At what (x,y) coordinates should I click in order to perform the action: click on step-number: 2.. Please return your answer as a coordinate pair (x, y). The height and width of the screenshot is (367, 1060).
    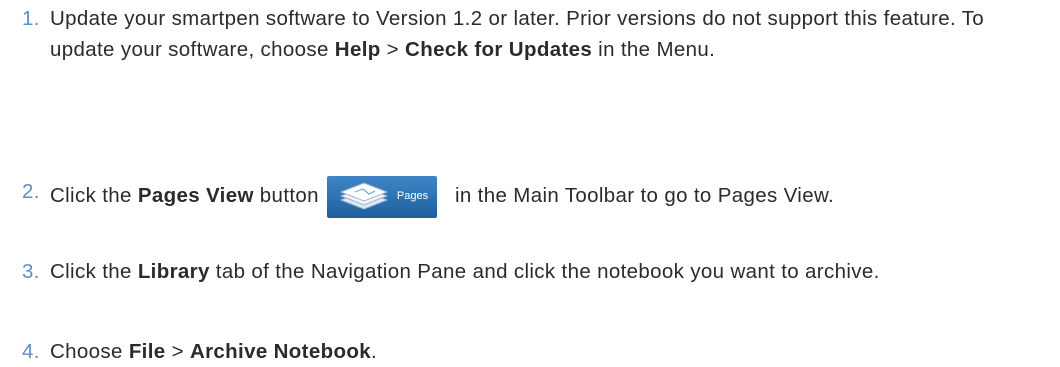
    Looking at the image, I should click on (31, 191).